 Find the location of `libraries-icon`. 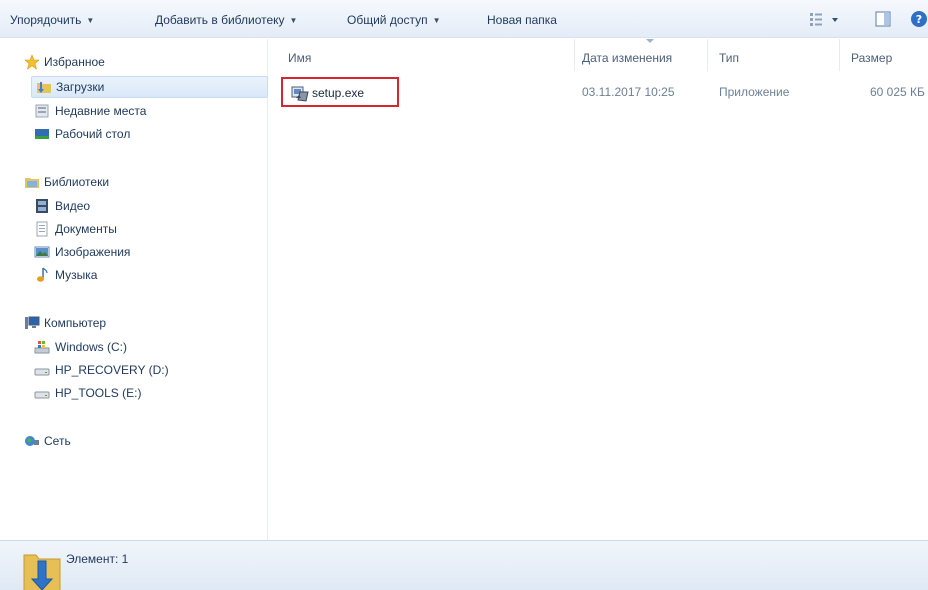

libraries-icon is located at coordinates (32, 183).